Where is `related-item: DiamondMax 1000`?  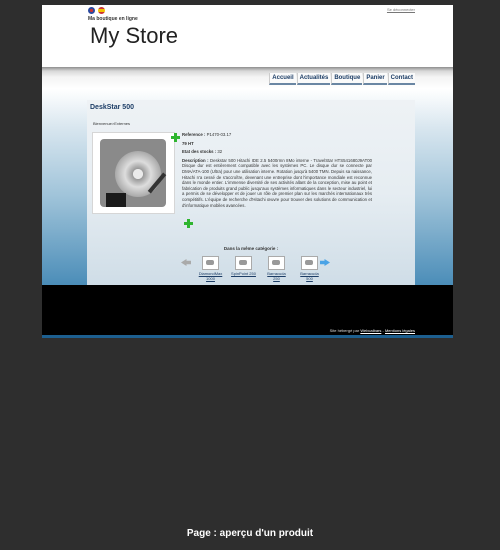
related-item: DiamondMax 1000 is located at coordinates (210, 268).